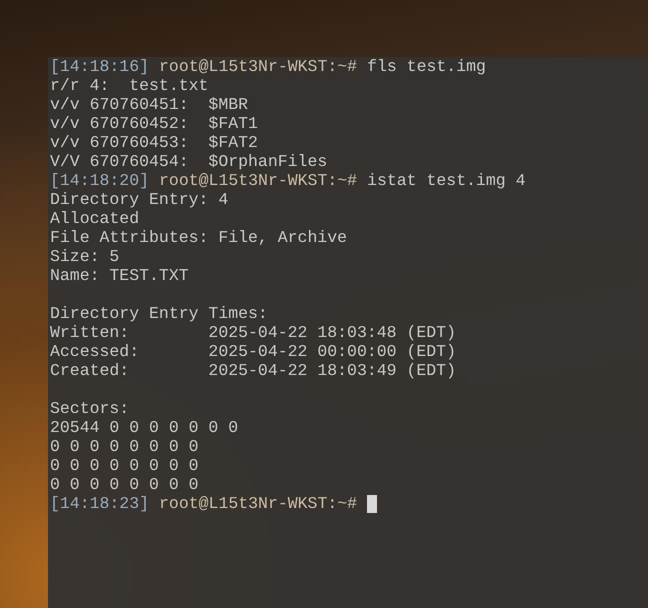 Image resolution: width=648 pixels, height=608 pixels. Describe the element at coordinates (100, 66) in the screenshot. I see `prompt-time: [14:18:16]` at that location.